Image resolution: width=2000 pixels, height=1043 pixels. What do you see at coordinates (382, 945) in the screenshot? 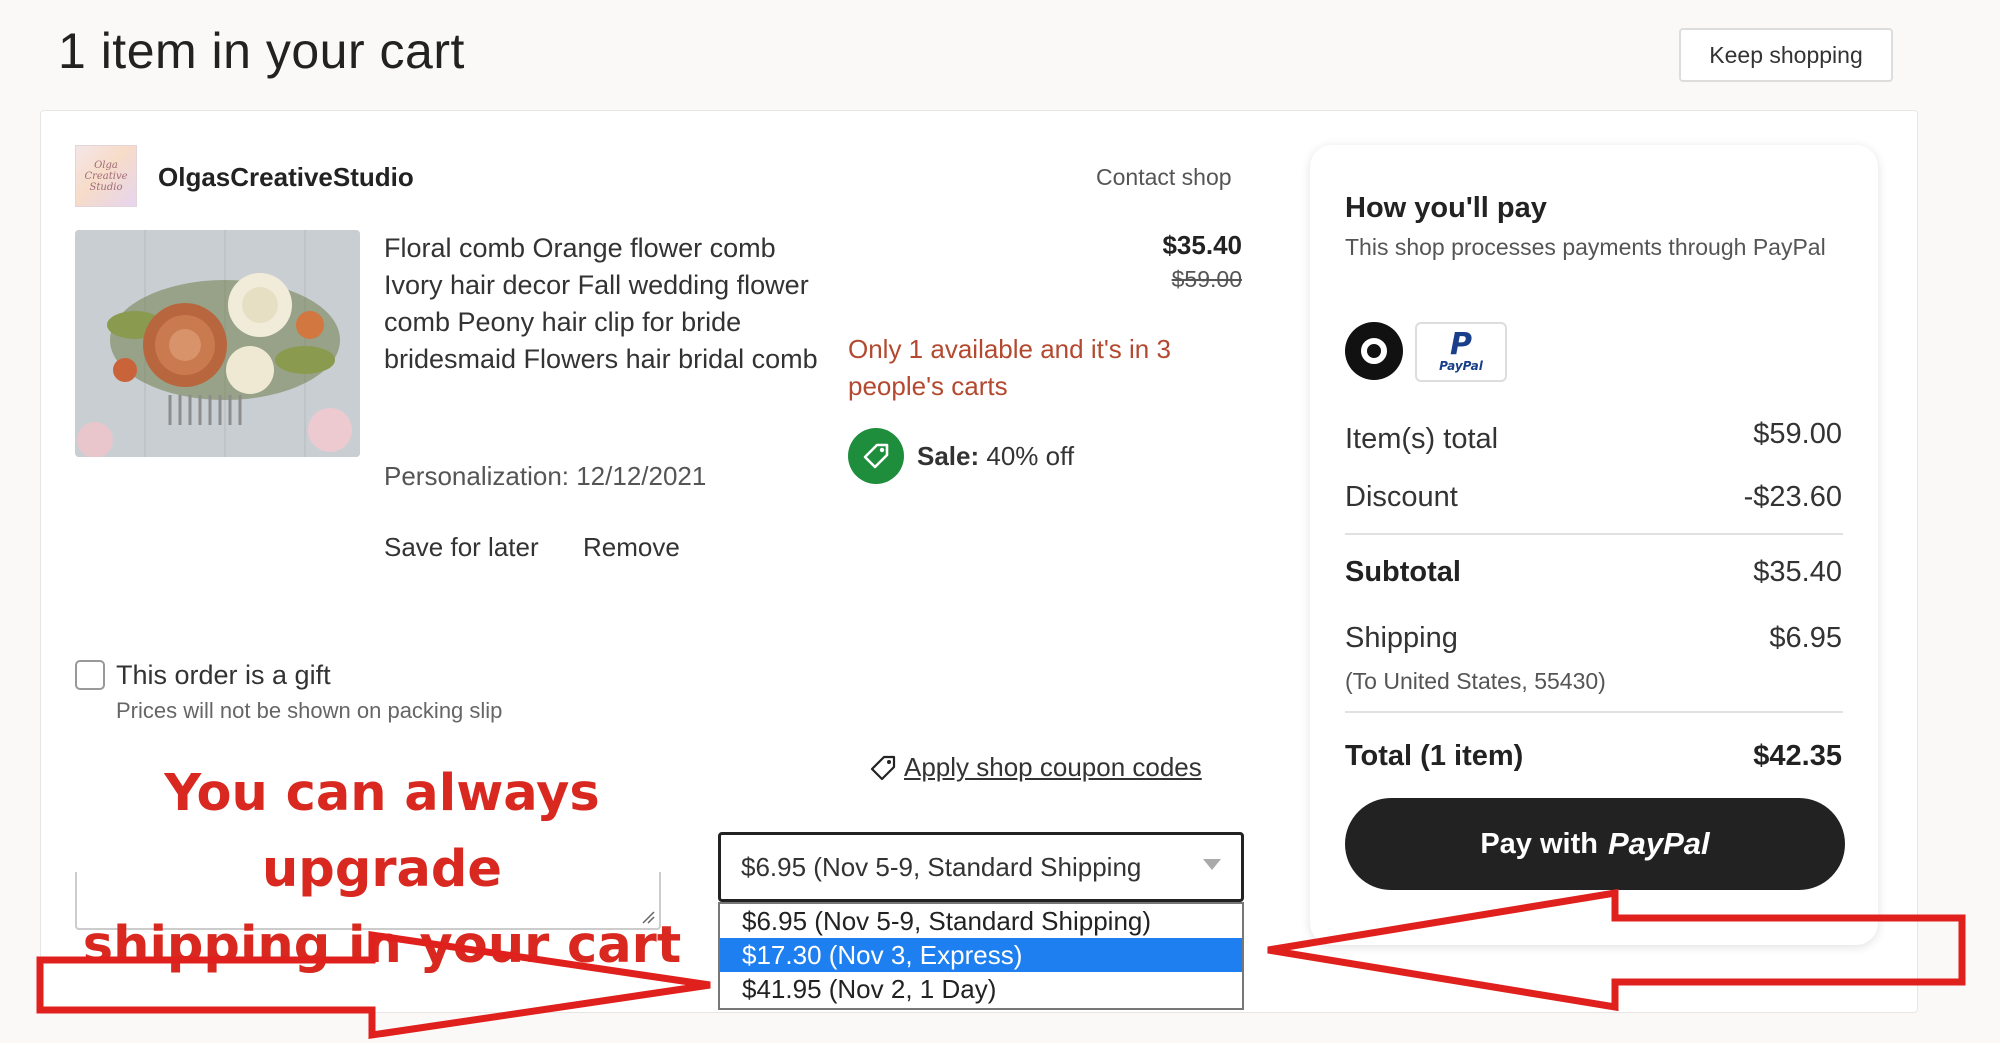
I see `annotation-line-2: shipping in your cart` at bounding box center [382, 945].